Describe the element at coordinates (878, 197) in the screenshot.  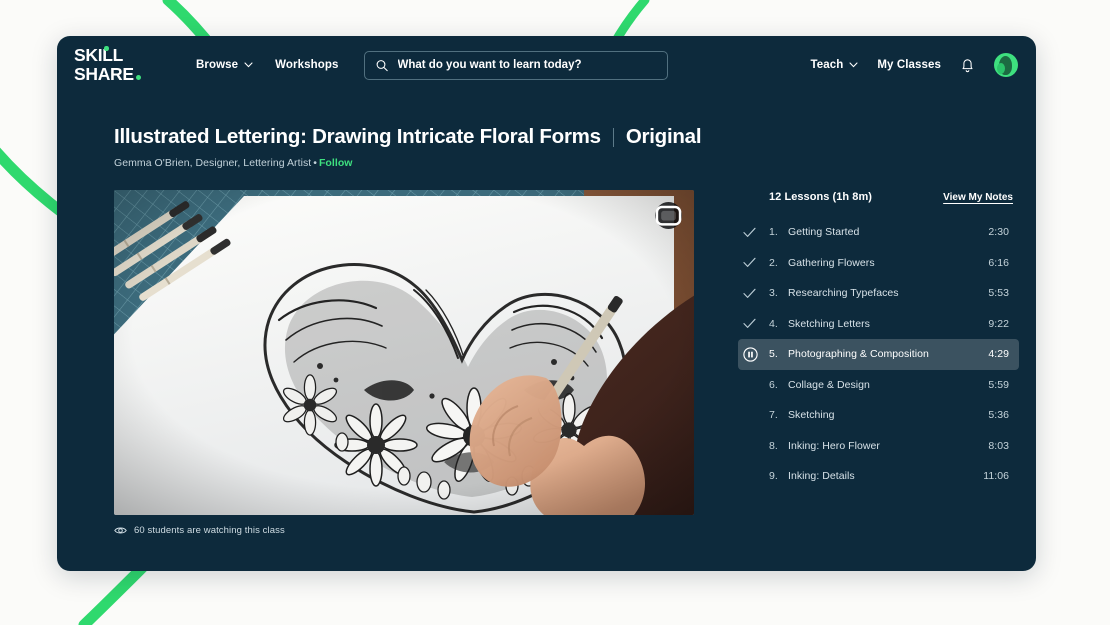
I see `lessons-header: 12 Lessons (1h 8m) View My Notes` at that location.